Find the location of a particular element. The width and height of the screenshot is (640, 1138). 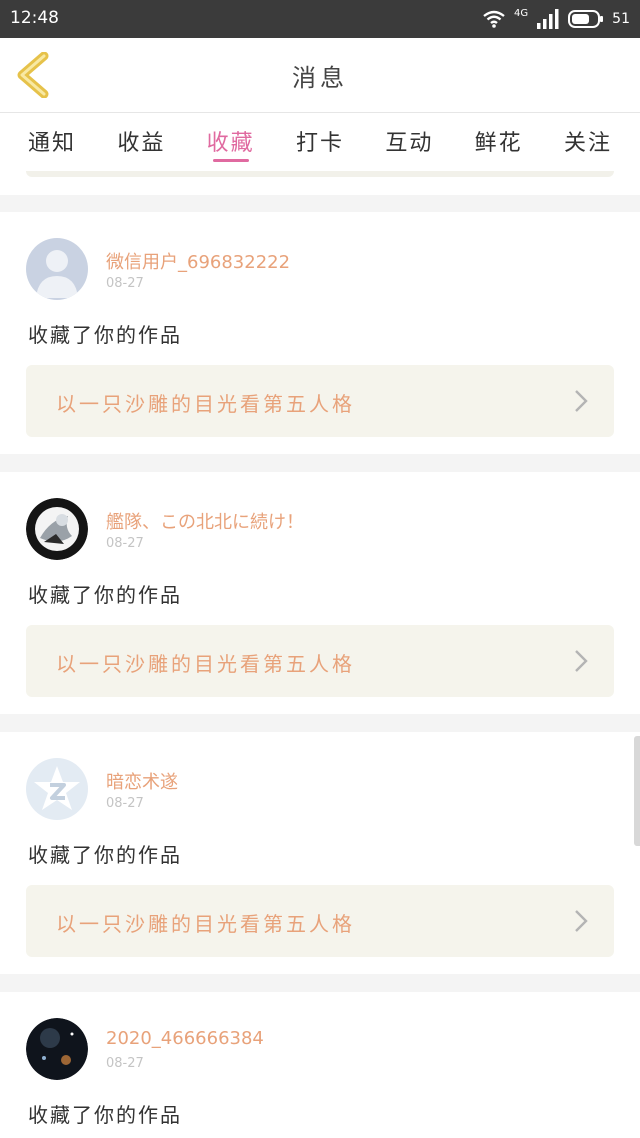

signal-icon is located at coordinates (548, 19).